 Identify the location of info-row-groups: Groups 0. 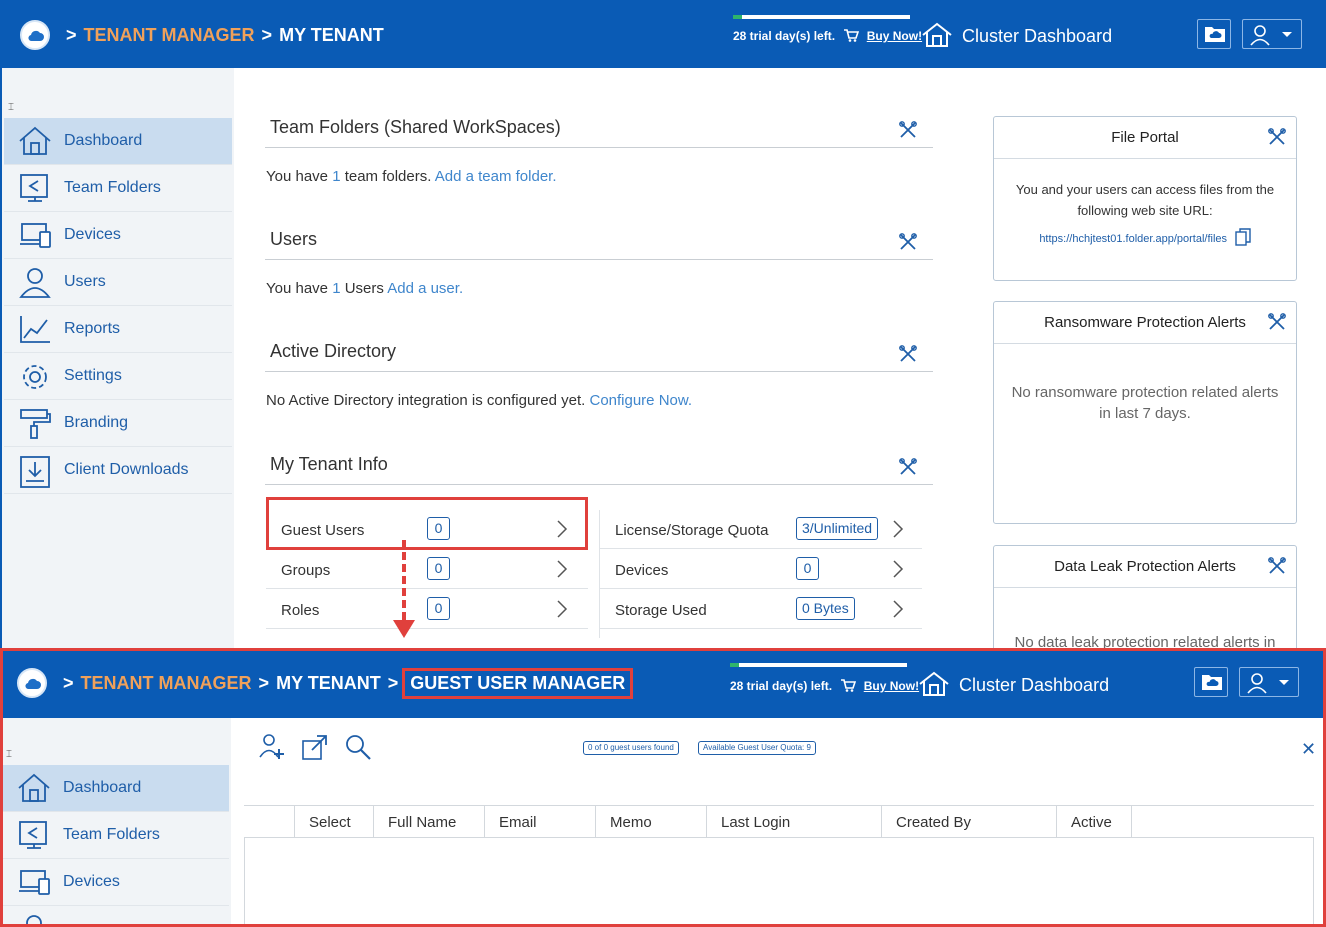
(427, 570).